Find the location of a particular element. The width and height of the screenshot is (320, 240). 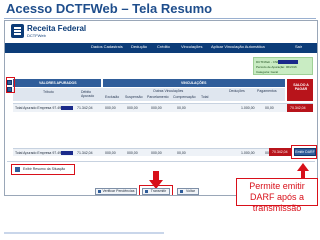

row-debito: 71.342,04 is located at coordinates (85, 108).